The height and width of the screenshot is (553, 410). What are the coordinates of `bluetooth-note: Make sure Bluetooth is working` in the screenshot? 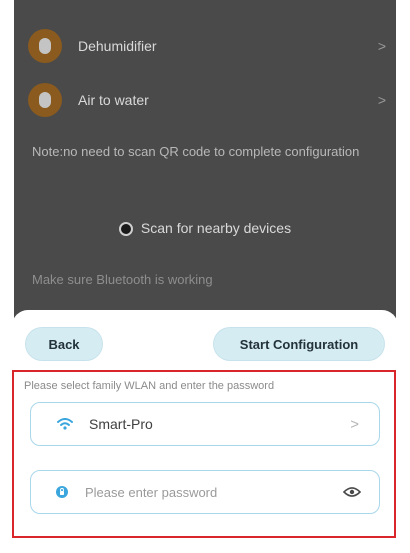 It's located at (122, 279).